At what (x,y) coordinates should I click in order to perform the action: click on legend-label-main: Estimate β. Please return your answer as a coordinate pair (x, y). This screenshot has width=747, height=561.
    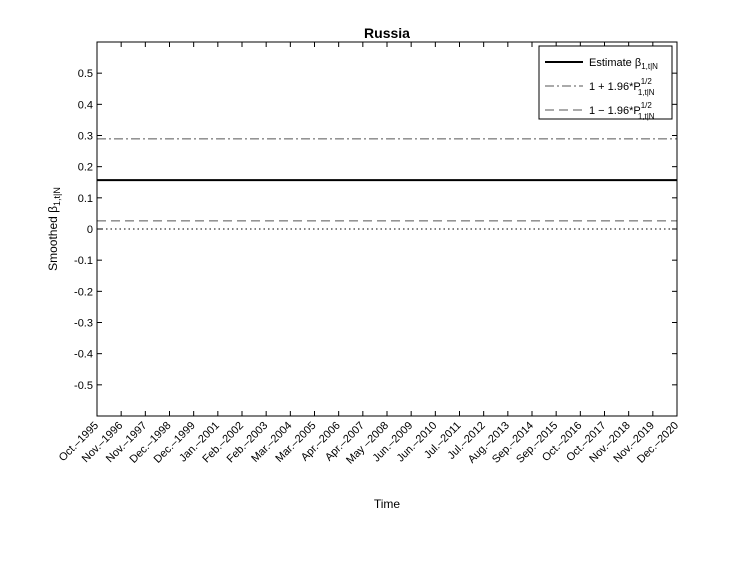
    Looking at the image, I should click on (615, 63).